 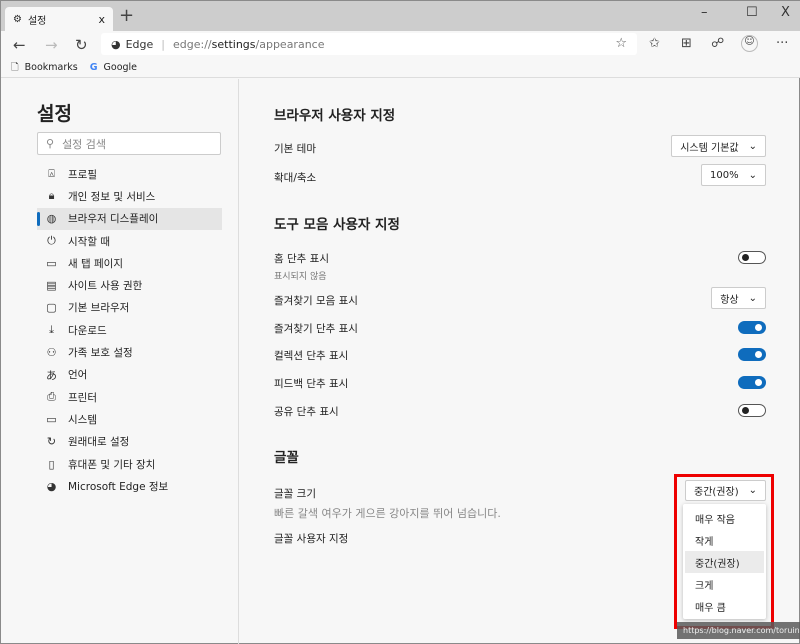 What do you see at coordinates (17, 19) in the screenshot?
I see `gear-icon: ⚙` at bounding box center [17, 19].